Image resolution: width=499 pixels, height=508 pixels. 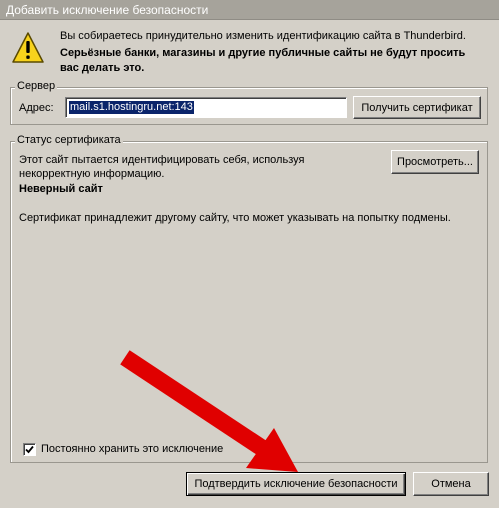 I want to click on address-label: Адрес:, so click(x=36, y=108).